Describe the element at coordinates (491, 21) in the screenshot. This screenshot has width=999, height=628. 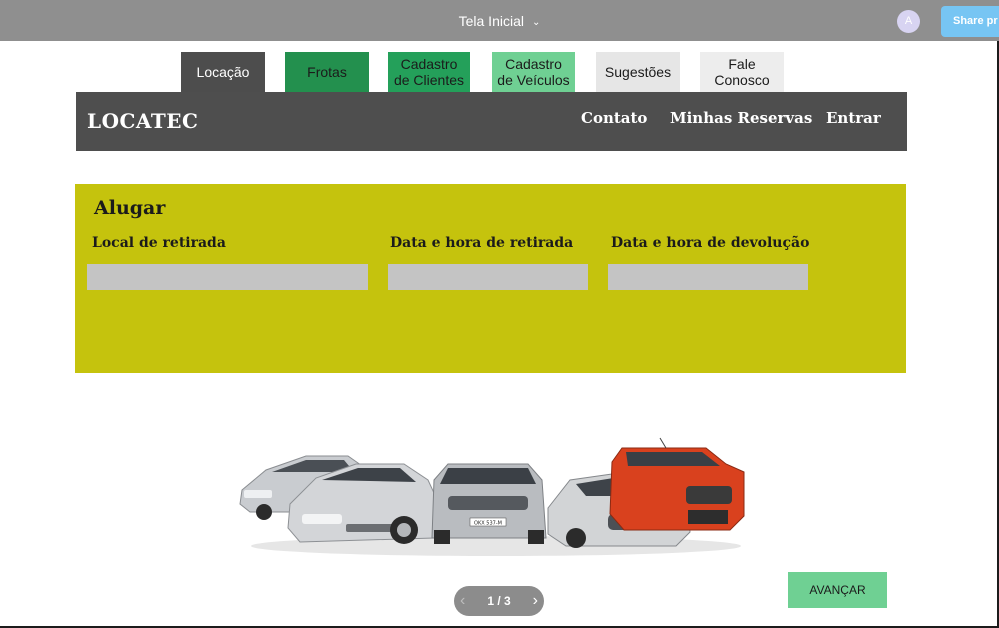
I see `screen-title: Tela Inicial` at that location.